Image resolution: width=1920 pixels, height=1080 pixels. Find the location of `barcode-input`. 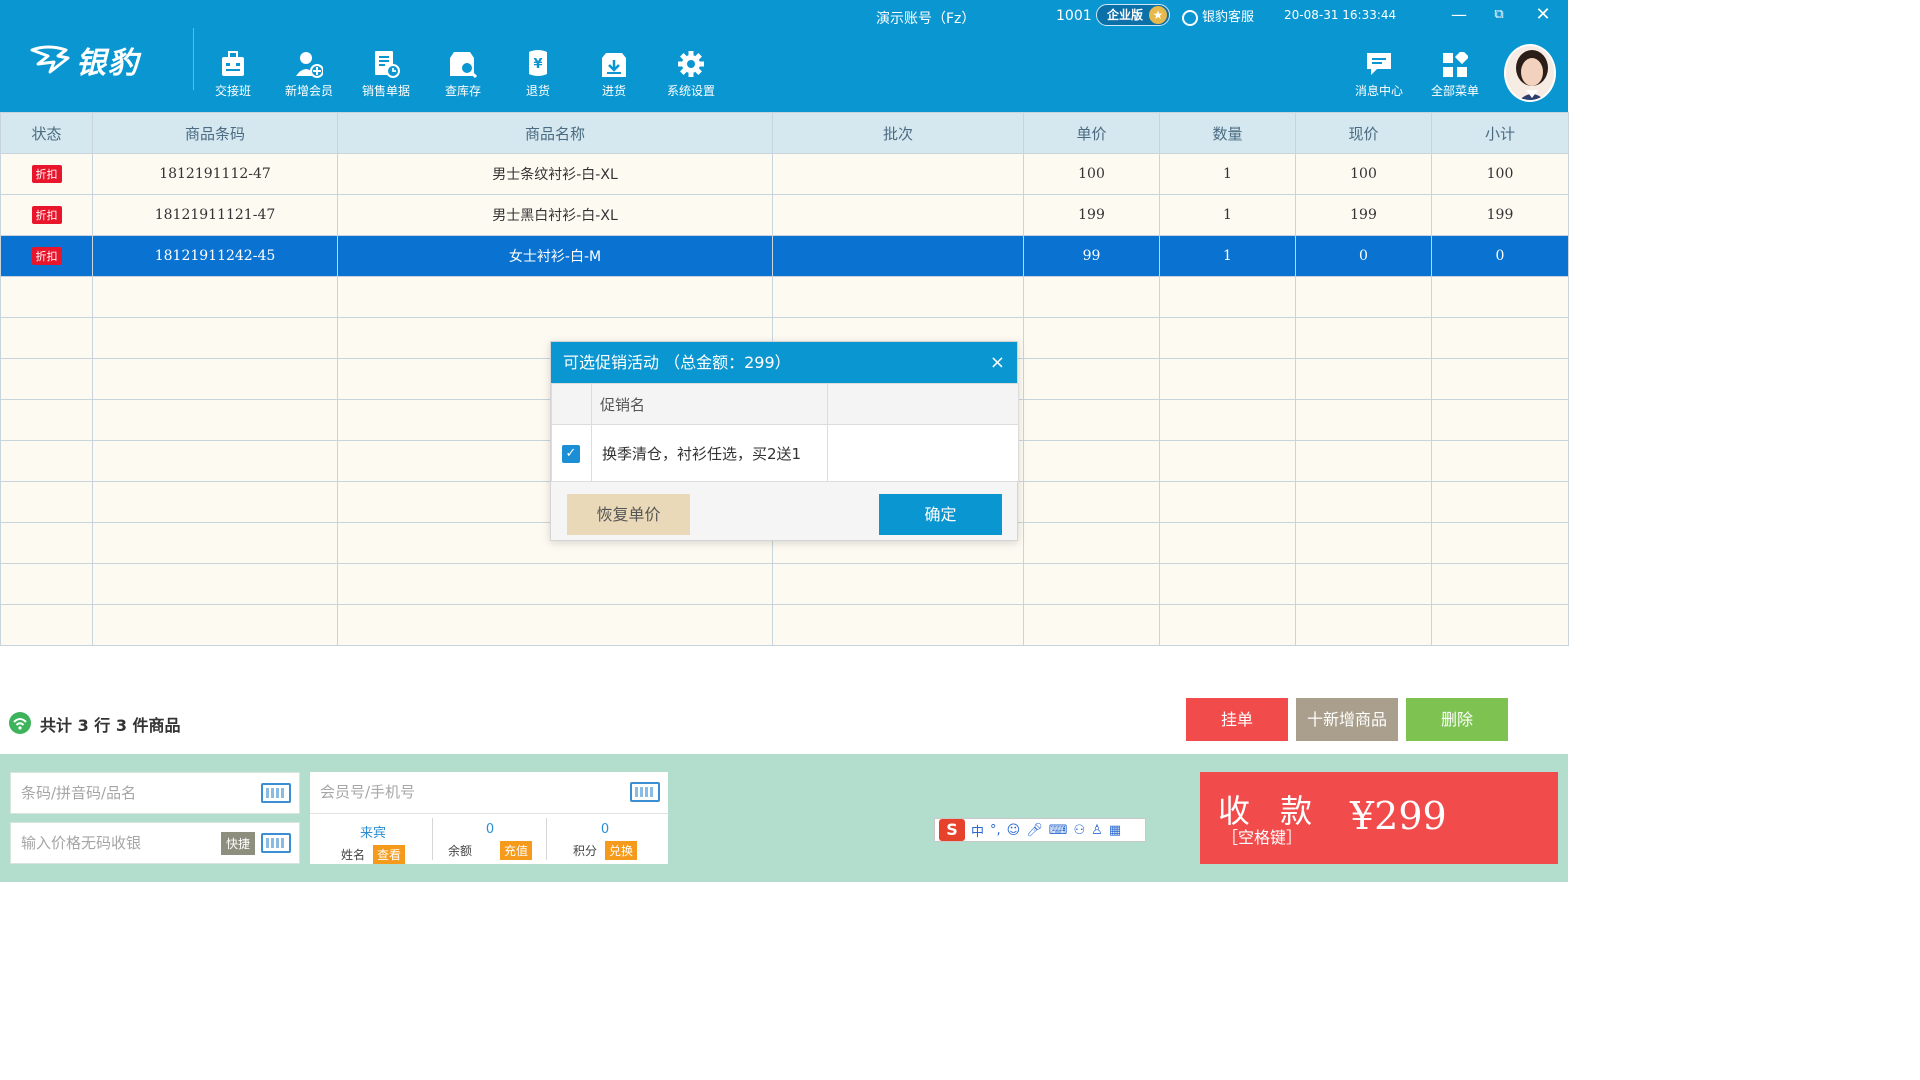

barcode-input is located at coordinates (155, 793).